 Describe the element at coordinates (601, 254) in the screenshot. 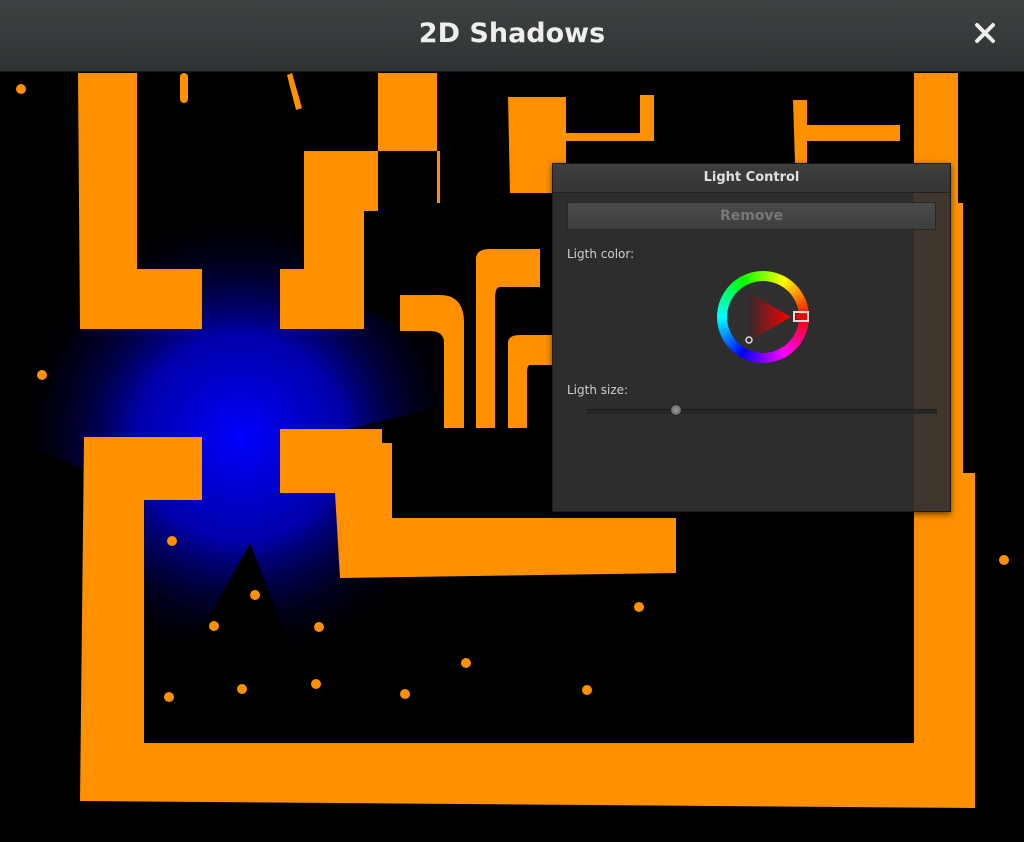

I see `light-color-label: Ligth color:` at that location.